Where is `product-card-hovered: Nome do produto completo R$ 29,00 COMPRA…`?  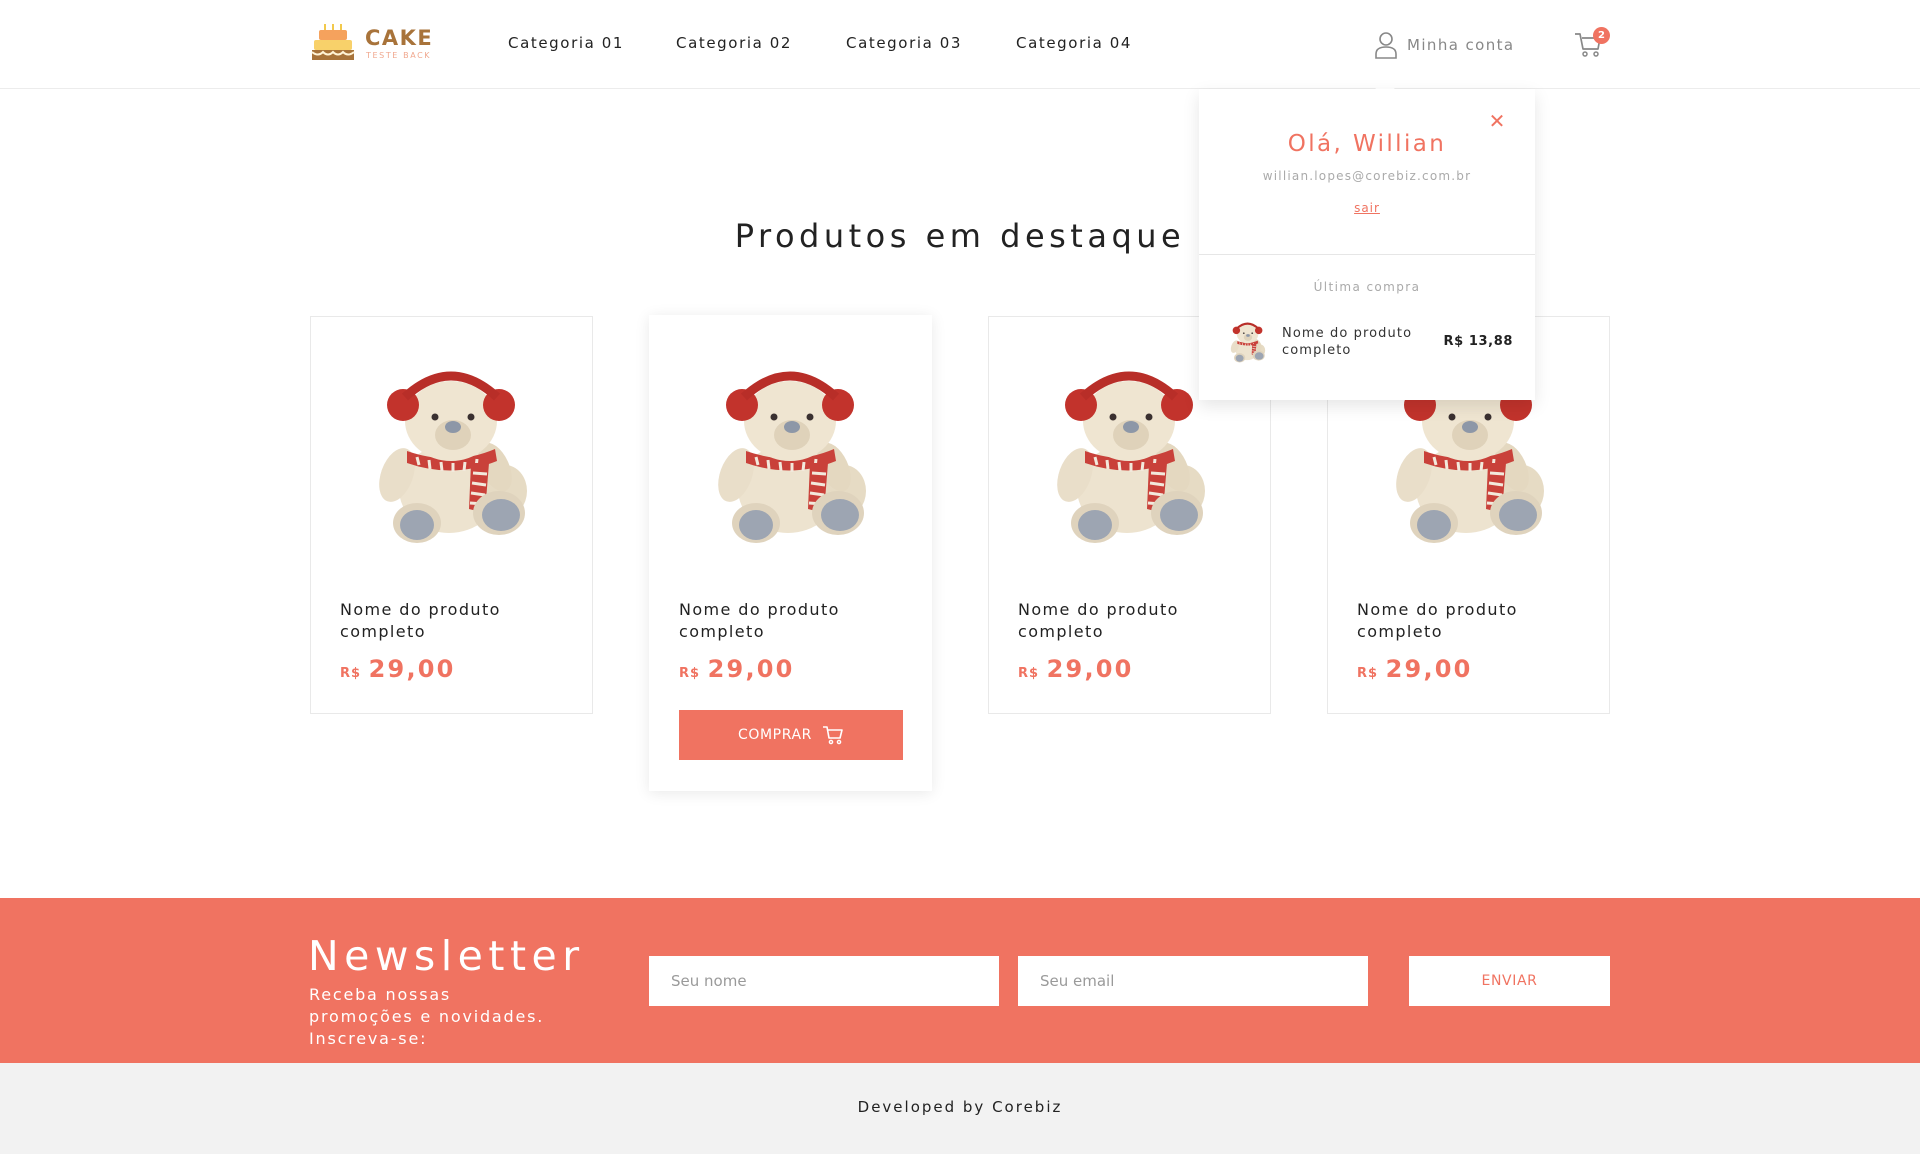 product-card-hovered: Nome do produto completo R$ 29,00 COMPRA… is located at coordinates (790, 553).